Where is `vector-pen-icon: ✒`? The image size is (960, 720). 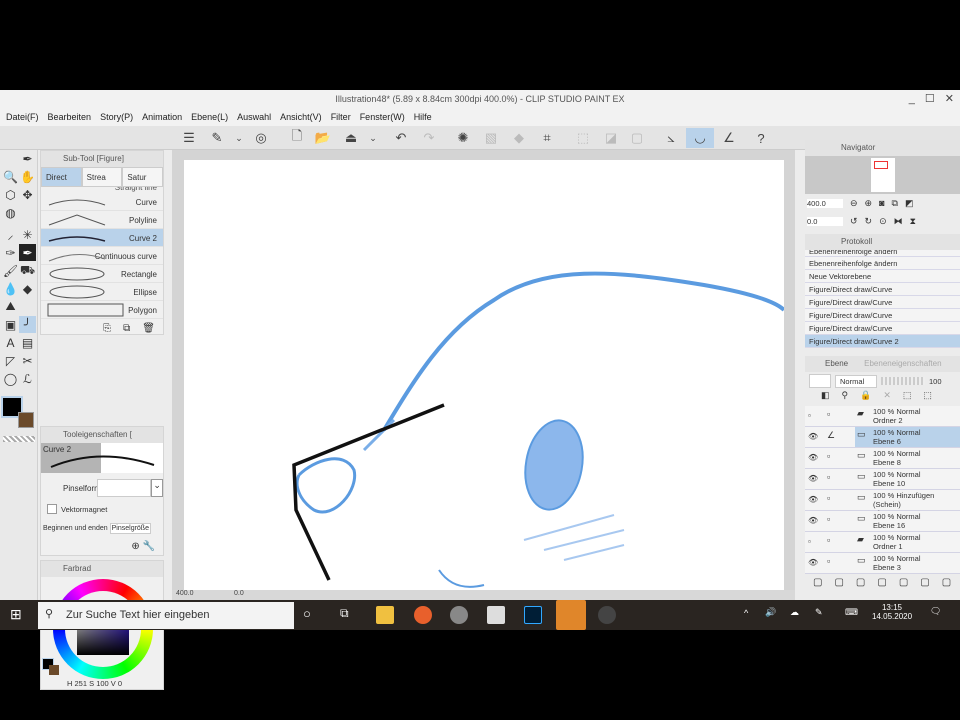
vector-pen-icon: ✒ is located at coordinates (27, 252).